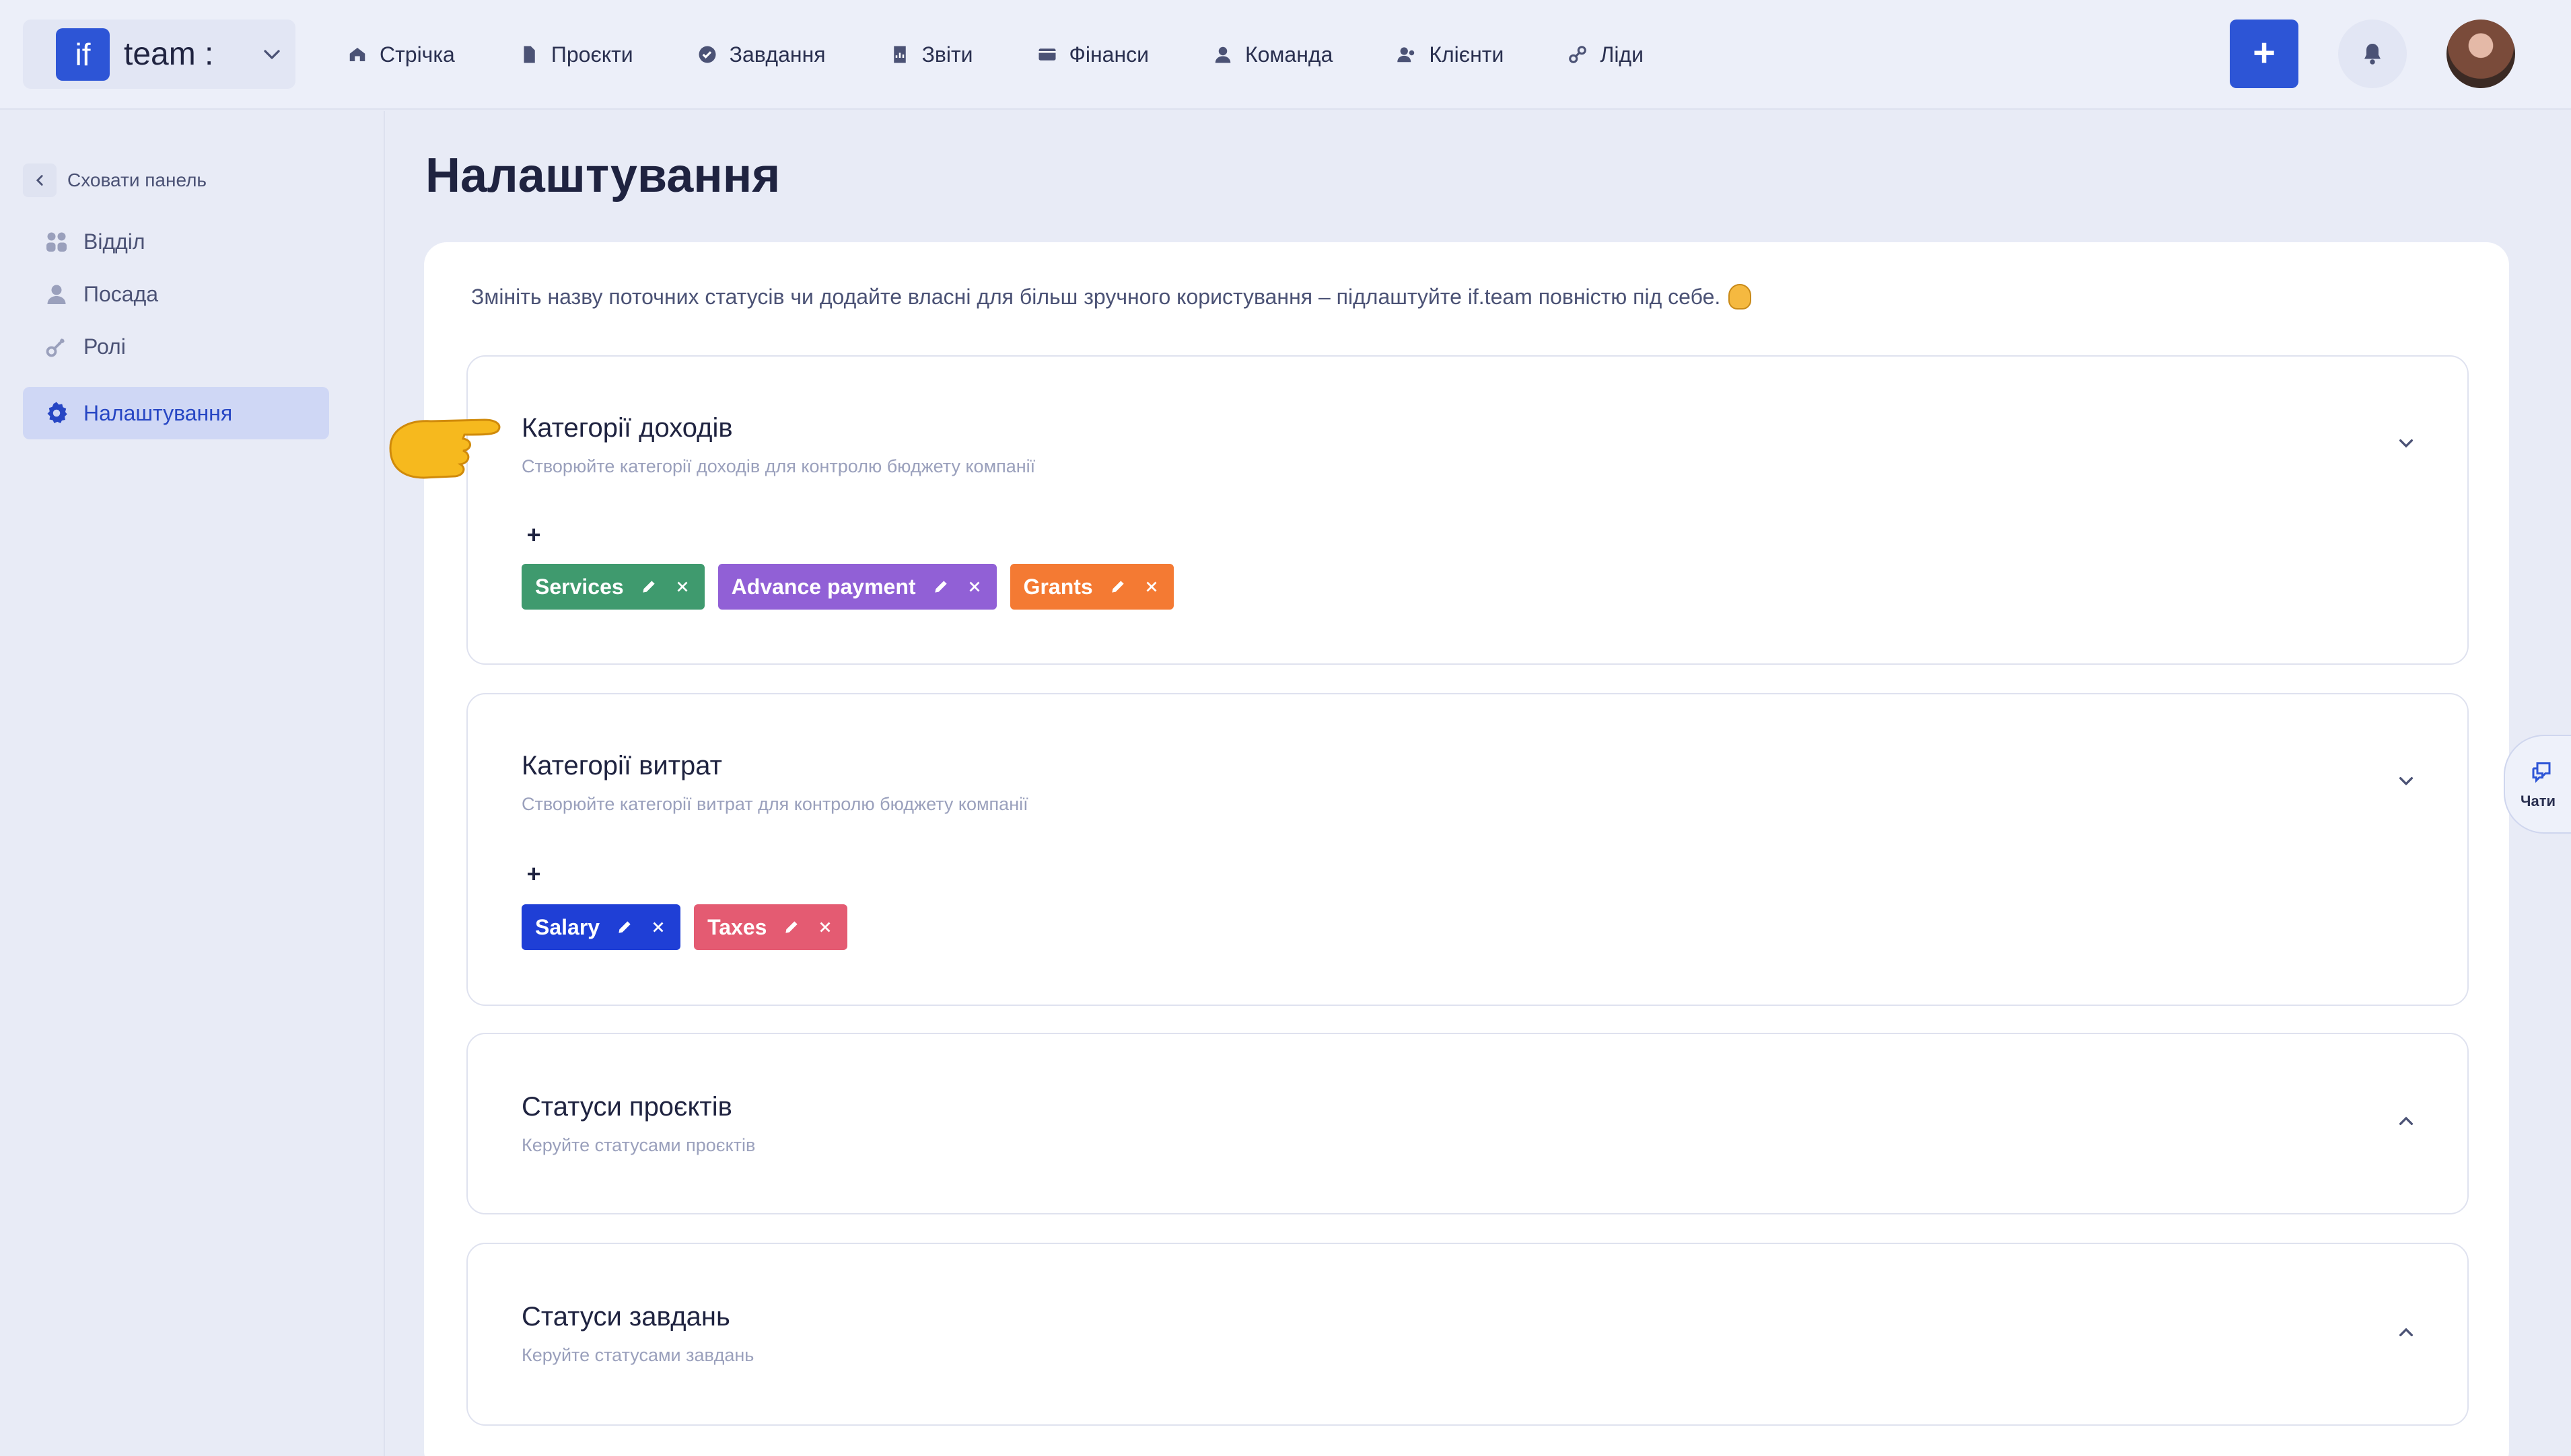  Describe the element at coordinates (384, 783) in the screenshot. I see `sidebar-divider` at that location.